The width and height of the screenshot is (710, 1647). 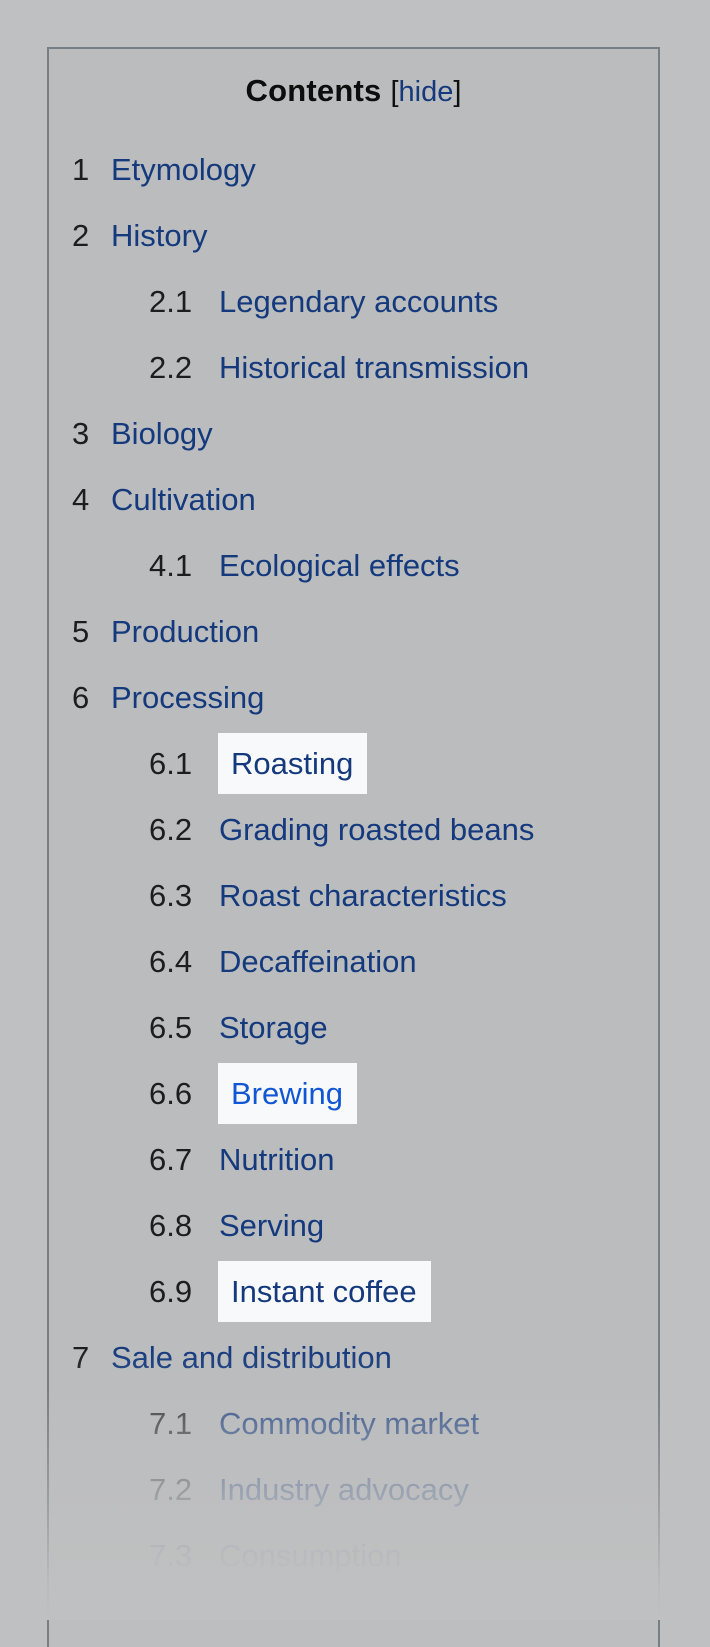 I want to click on toc-item-number: 6.3, so click(x=171, y=895).